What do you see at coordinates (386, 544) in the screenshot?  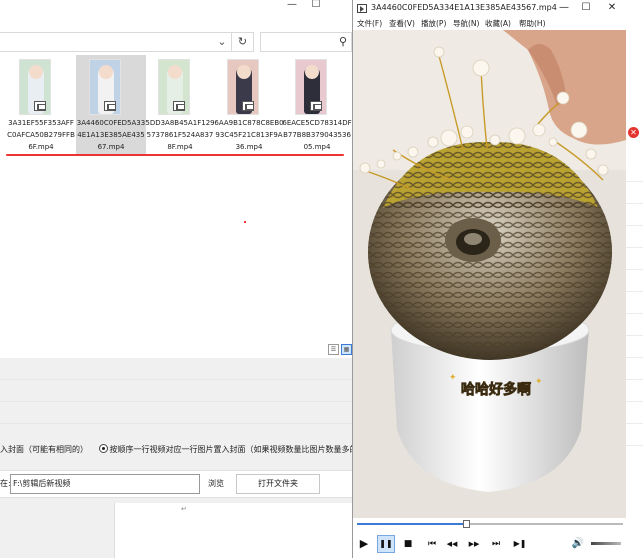 I see `pause-icon: ❚❚` at bounding box center [386, 544].